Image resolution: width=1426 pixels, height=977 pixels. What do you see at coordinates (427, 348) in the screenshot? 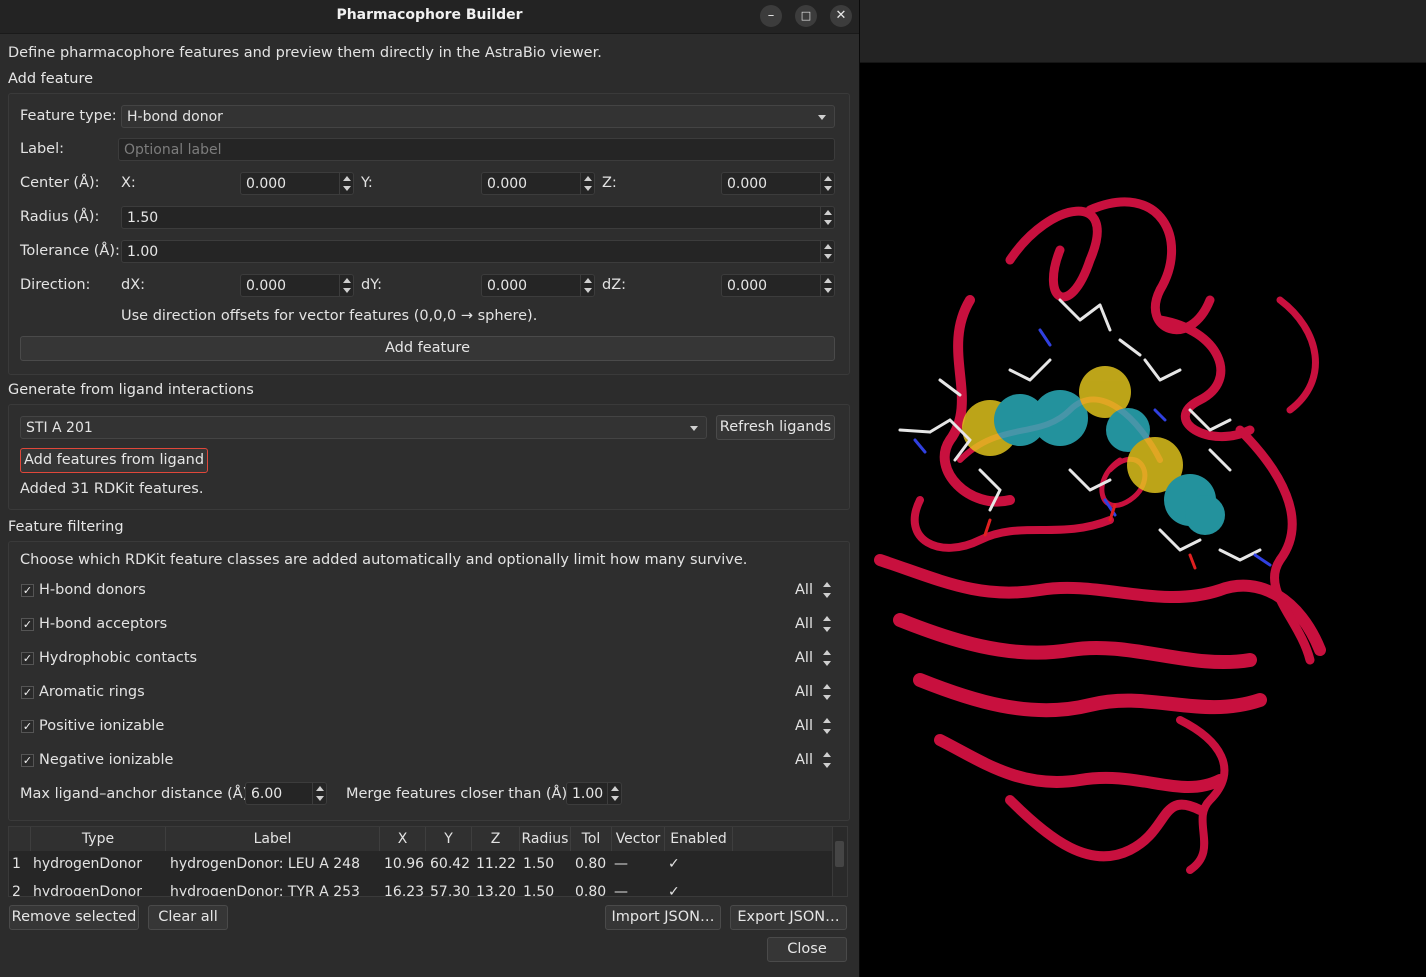
I see `add-feature-button: Add feature` at bounding box center [427, 348].